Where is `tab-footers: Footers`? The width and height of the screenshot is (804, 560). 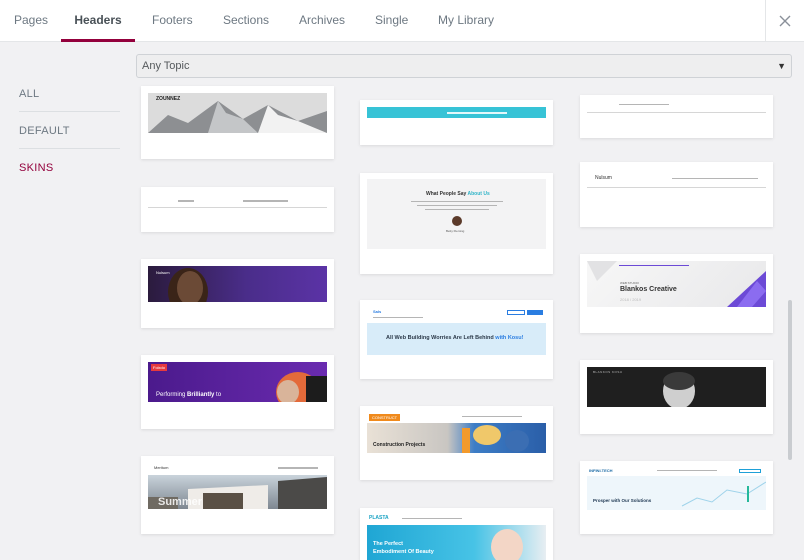 tab-footers: Footers is located at coordinates (172, 21).